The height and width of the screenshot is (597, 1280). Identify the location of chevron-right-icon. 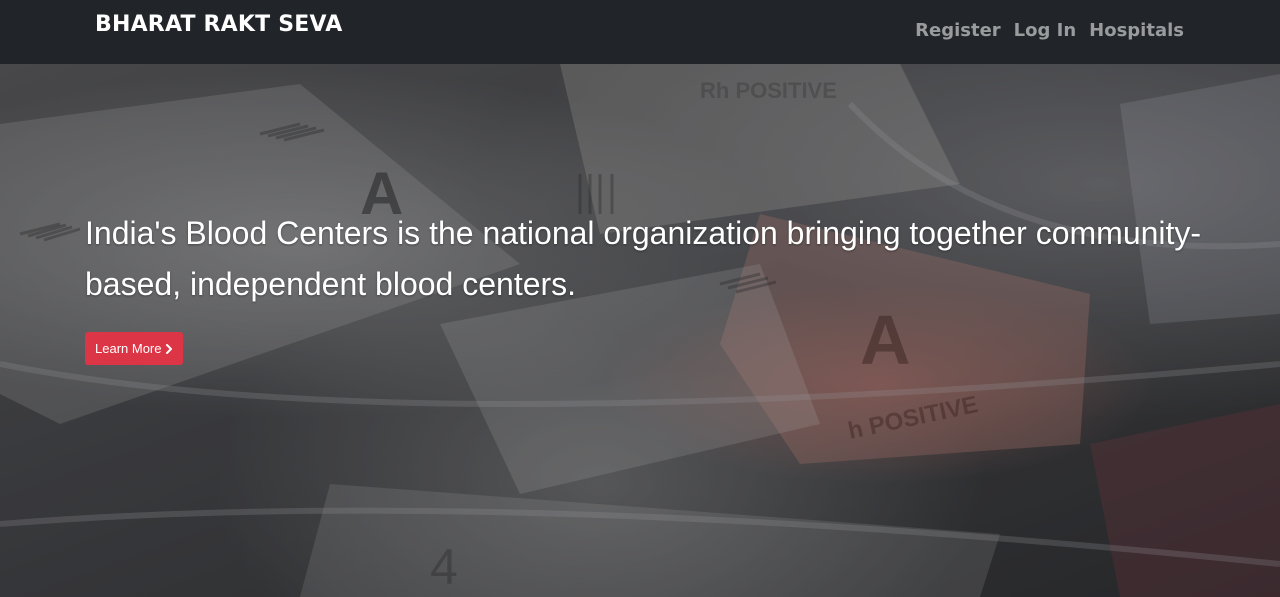
(169, 348).